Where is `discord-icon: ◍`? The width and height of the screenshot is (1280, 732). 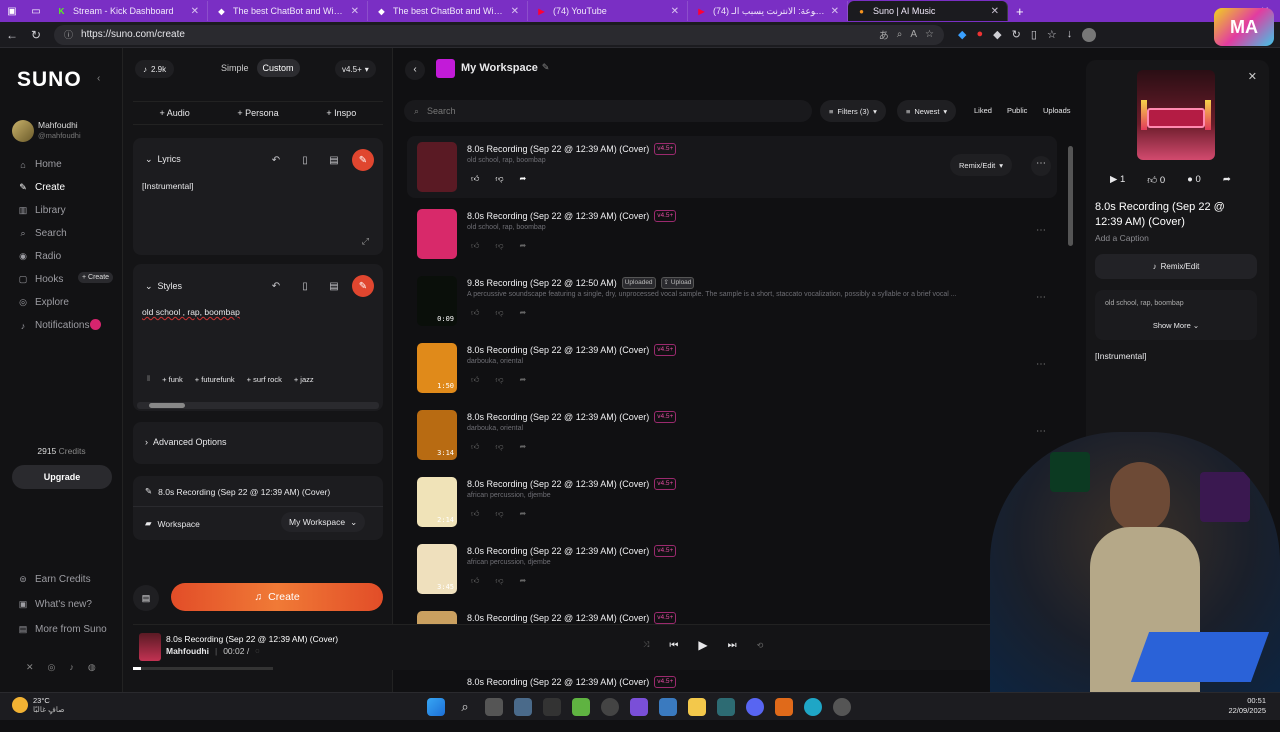 discord-icon: ◍ is located at coordinates (92, 667).